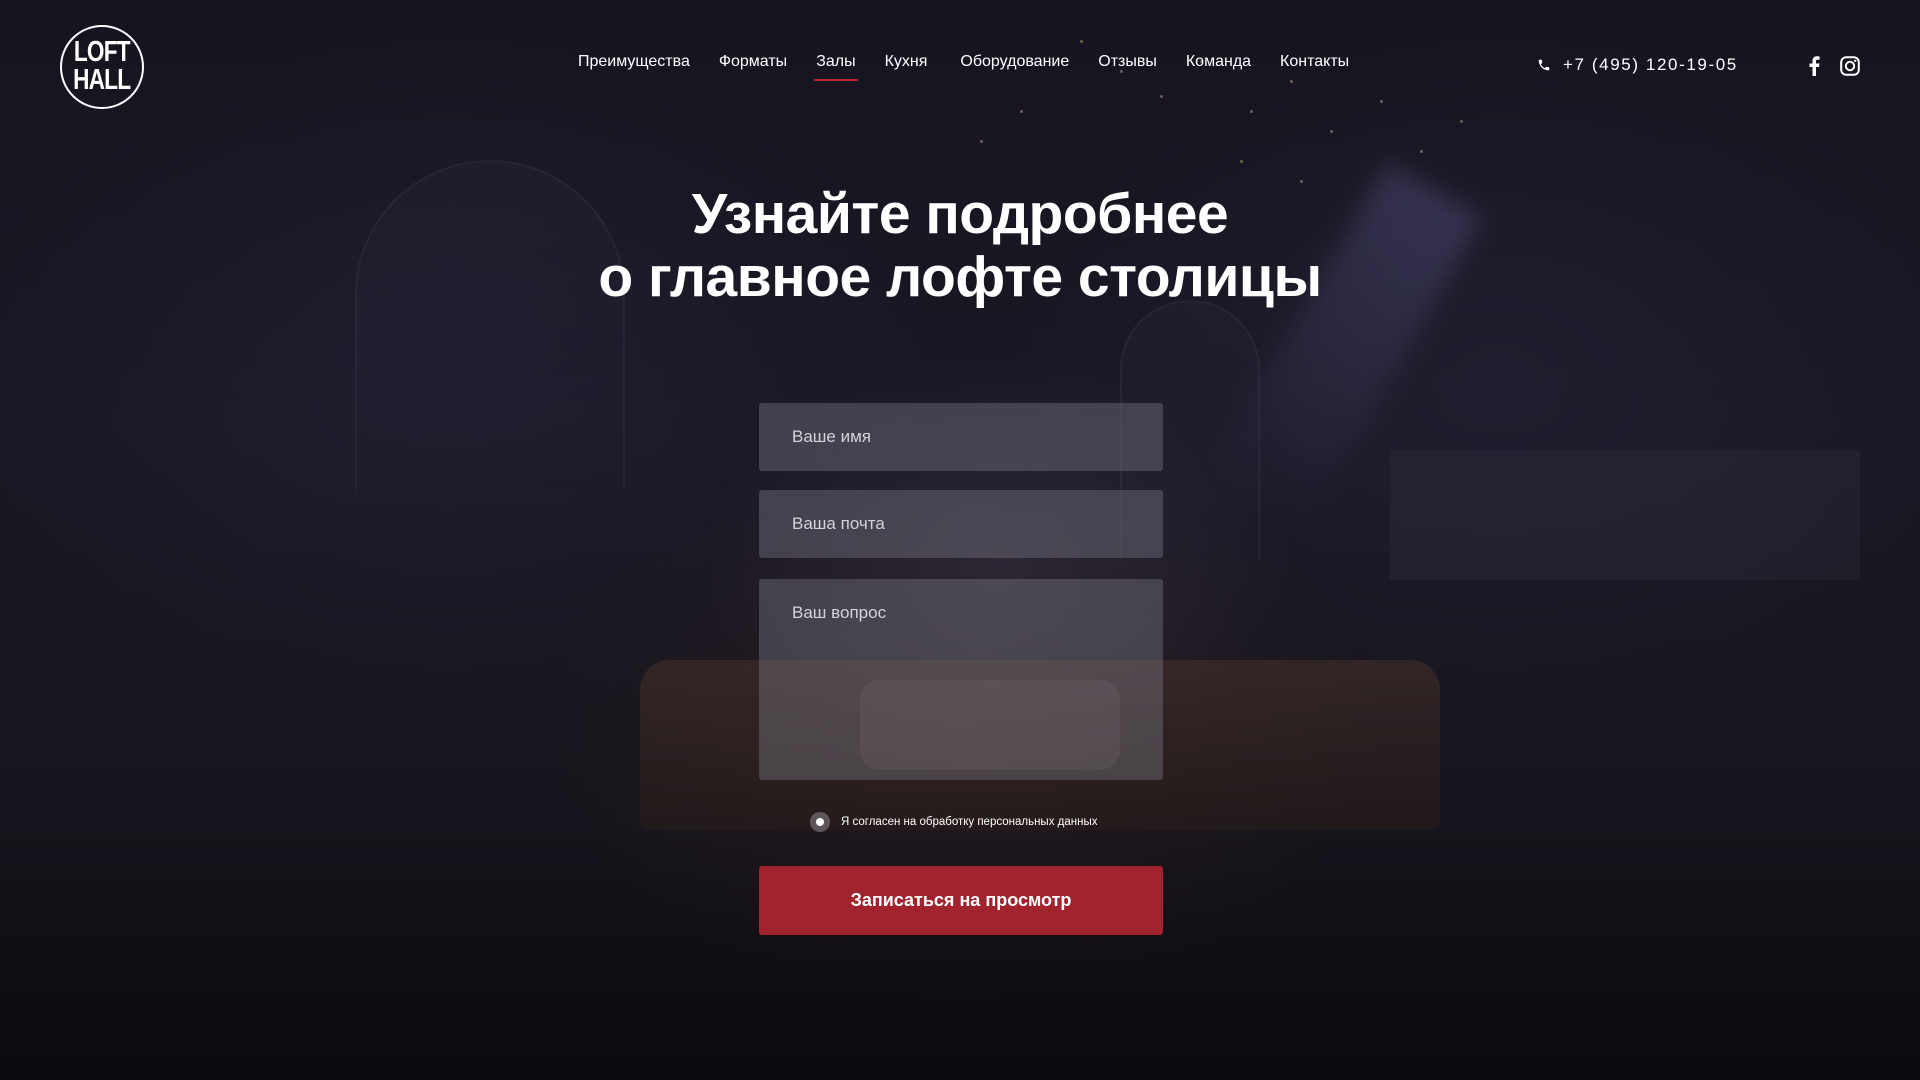 This screenshot has height=1080, width=1920. Describe the element at coordinates (1625, 515) in the screenshot. I see `background-wall` at that location.